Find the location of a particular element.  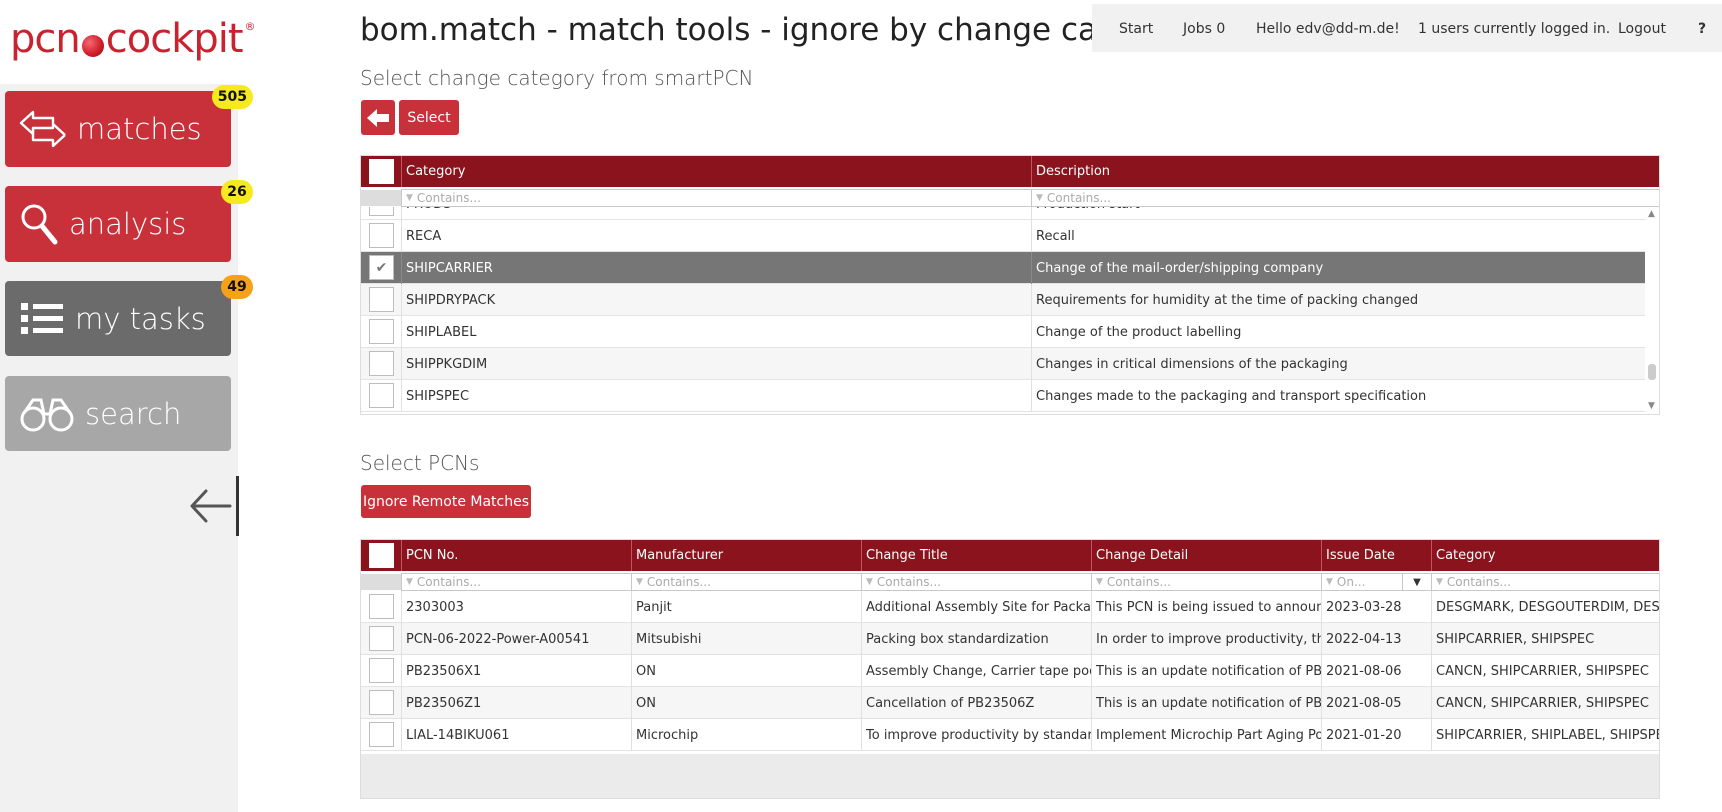

back-button is located at coordinates (378, 117).